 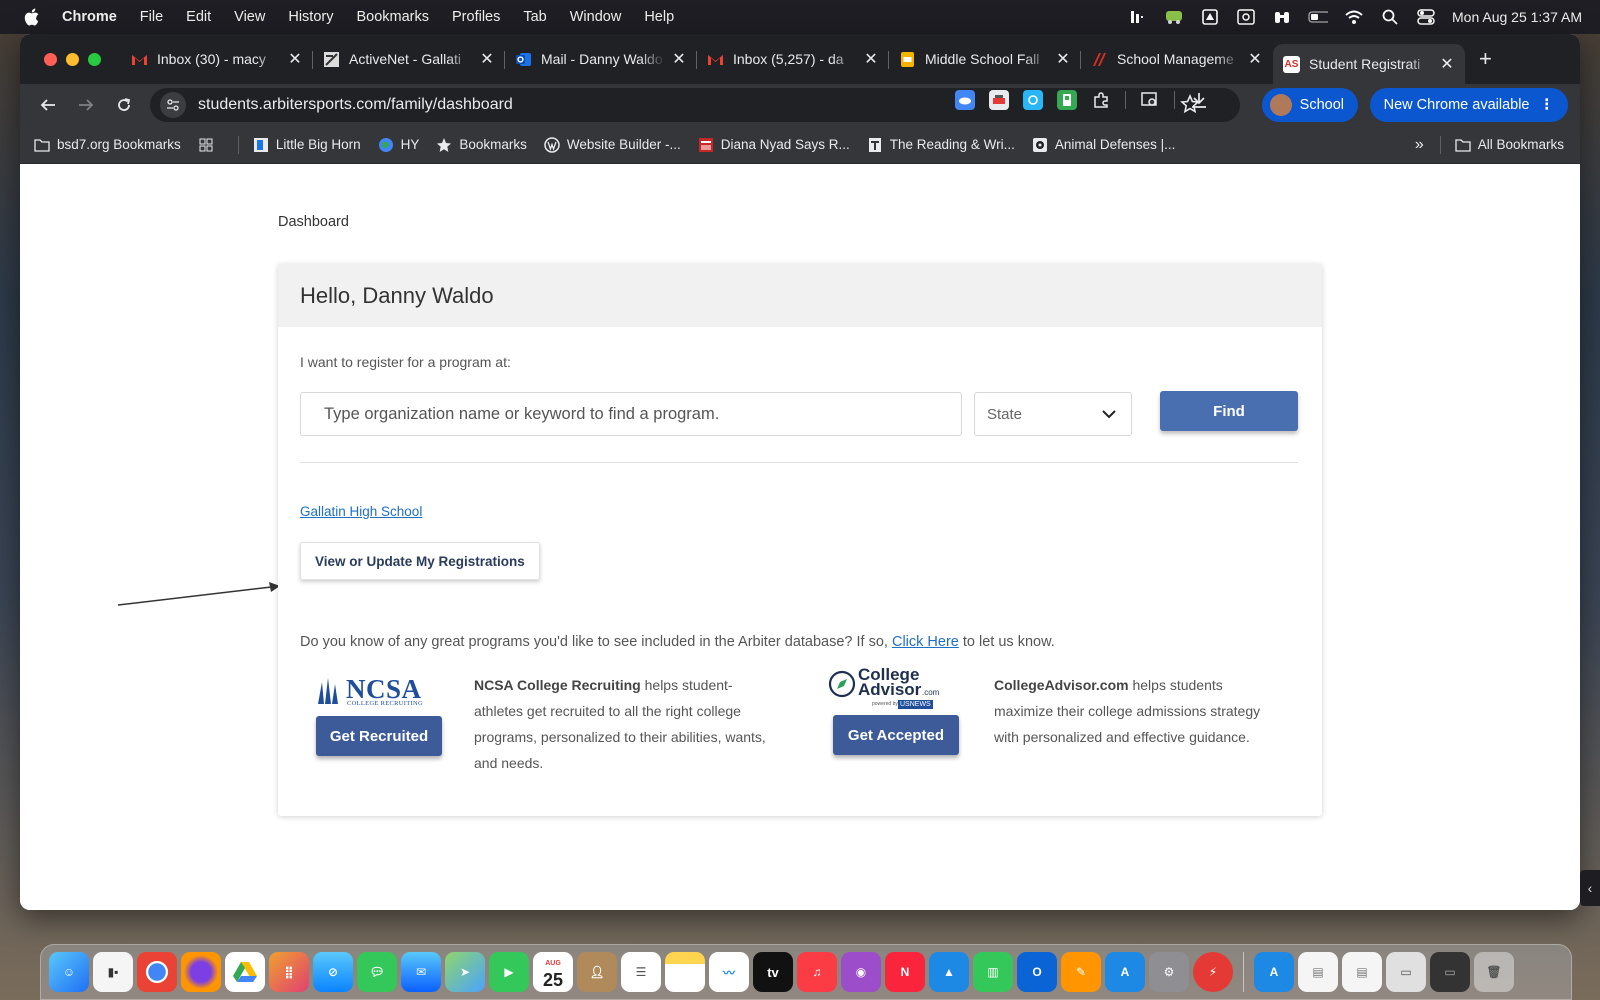 What do you see at coordinates (793, 59) in the screenshot?
I see `tab-gmail-inbox-dan: Inbox (5,257) - da ✕` at bounding box center [793, 59].